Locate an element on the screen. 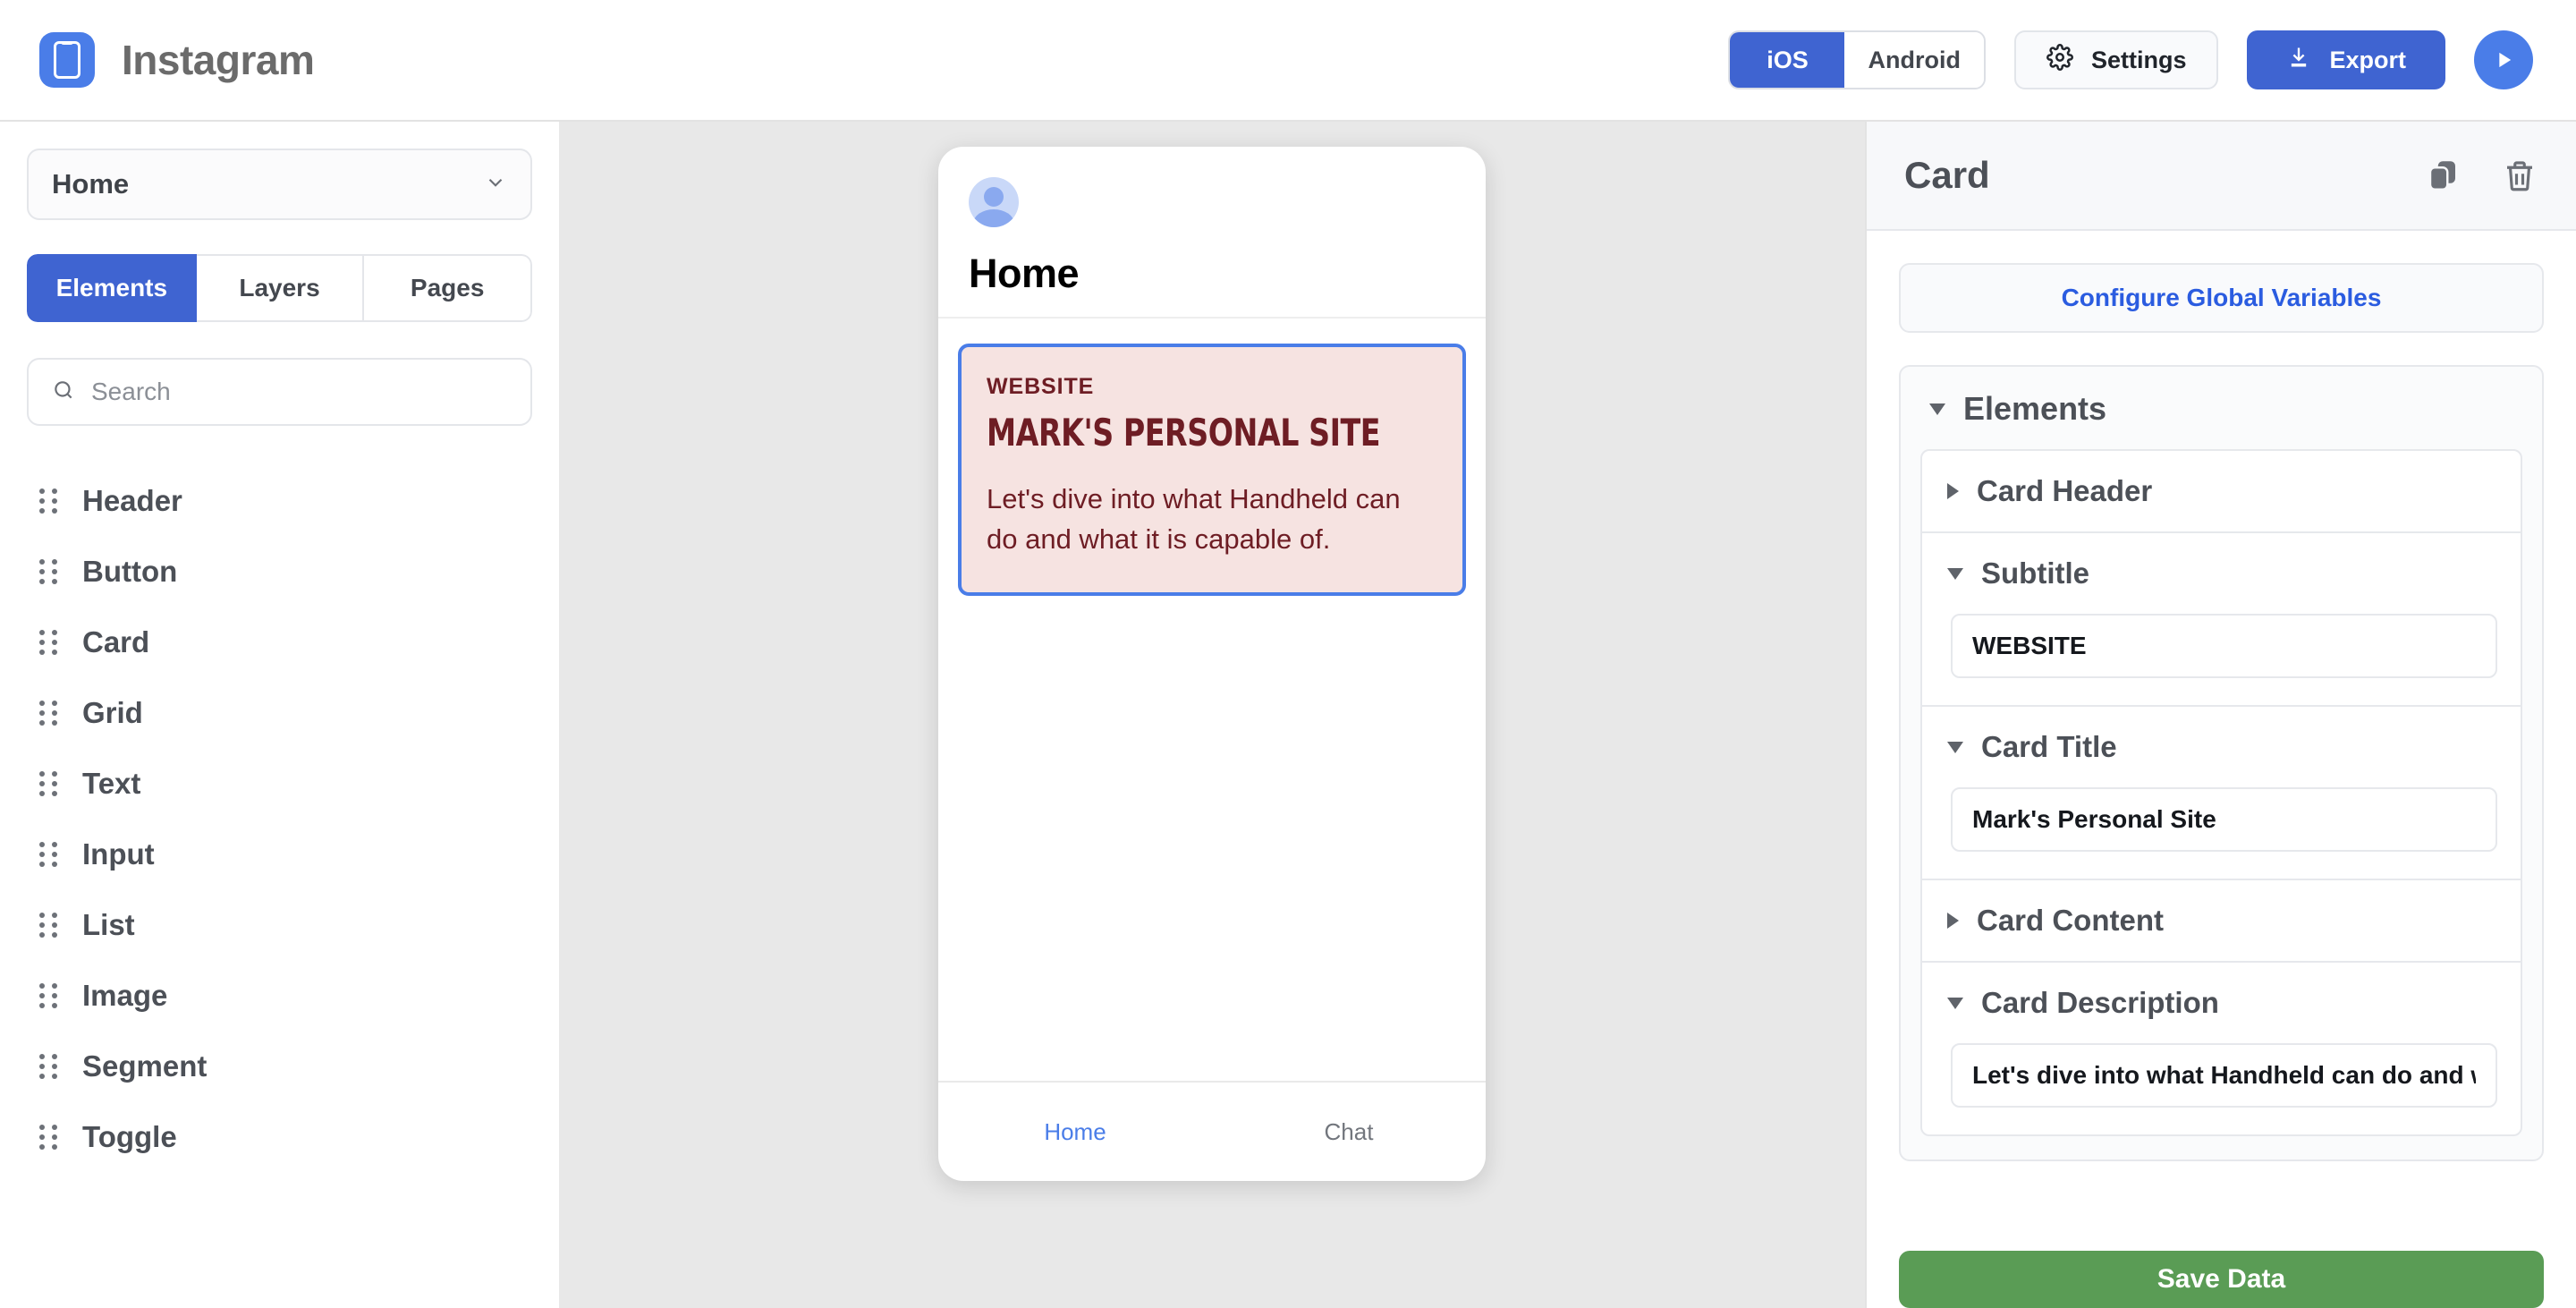 This screenshot has width=2576, height=1308. subtitle-field is located at coordinates (2224, 646).